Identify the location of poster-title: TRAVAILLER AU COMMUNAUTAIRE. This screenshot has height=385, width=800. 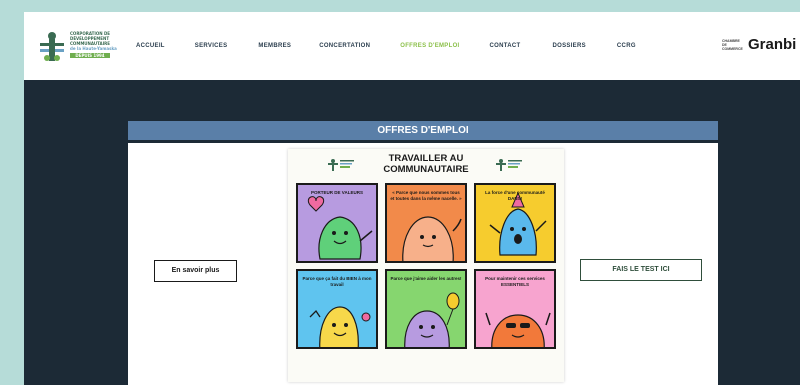
(426, 164).